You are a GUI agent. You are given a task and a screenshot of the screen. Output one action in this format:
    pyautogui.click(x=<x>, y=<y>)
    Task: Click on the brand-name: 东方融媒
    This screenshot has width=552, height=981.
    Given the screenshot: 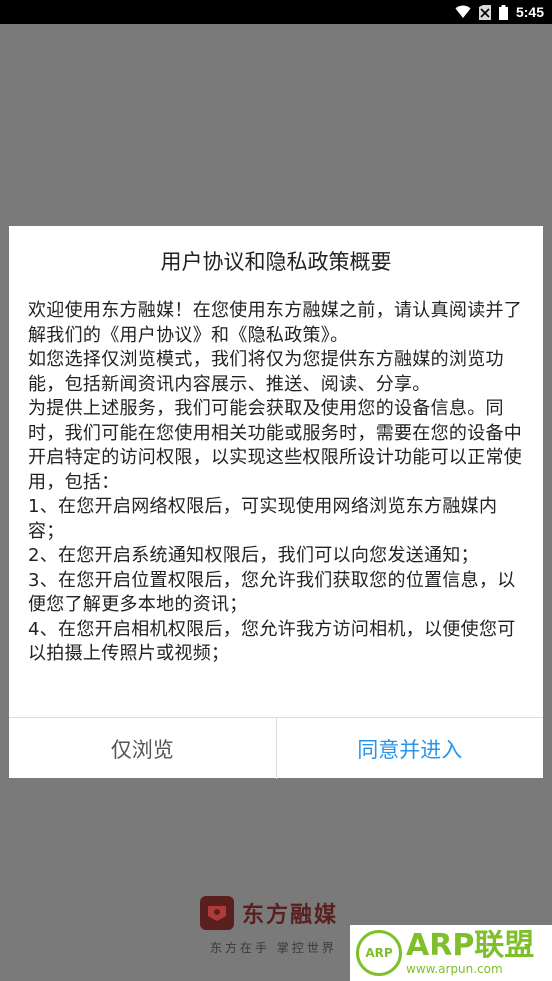 What is the action you would take?
    pyautogui.click(x=290, y=915)
    